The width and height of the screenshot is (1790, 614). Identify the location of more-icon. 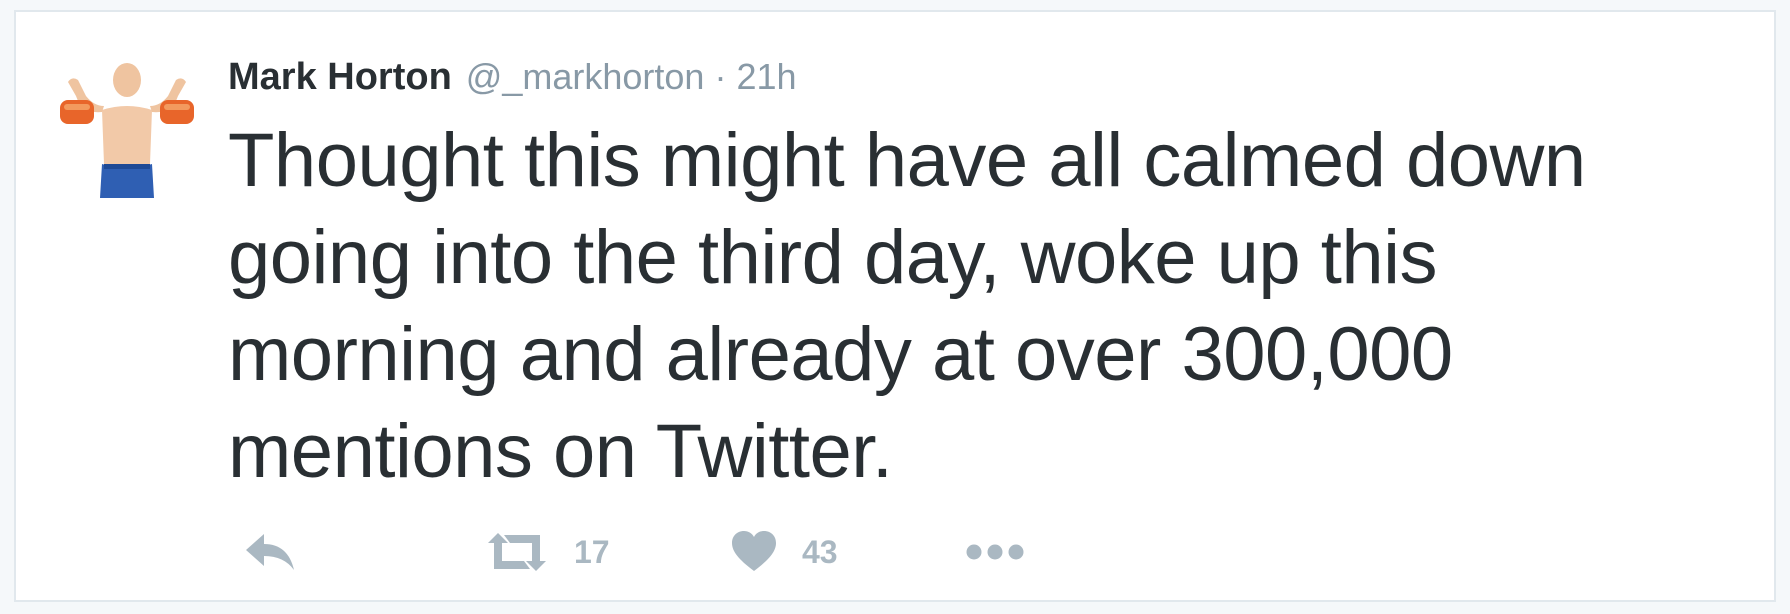
(995, 552).